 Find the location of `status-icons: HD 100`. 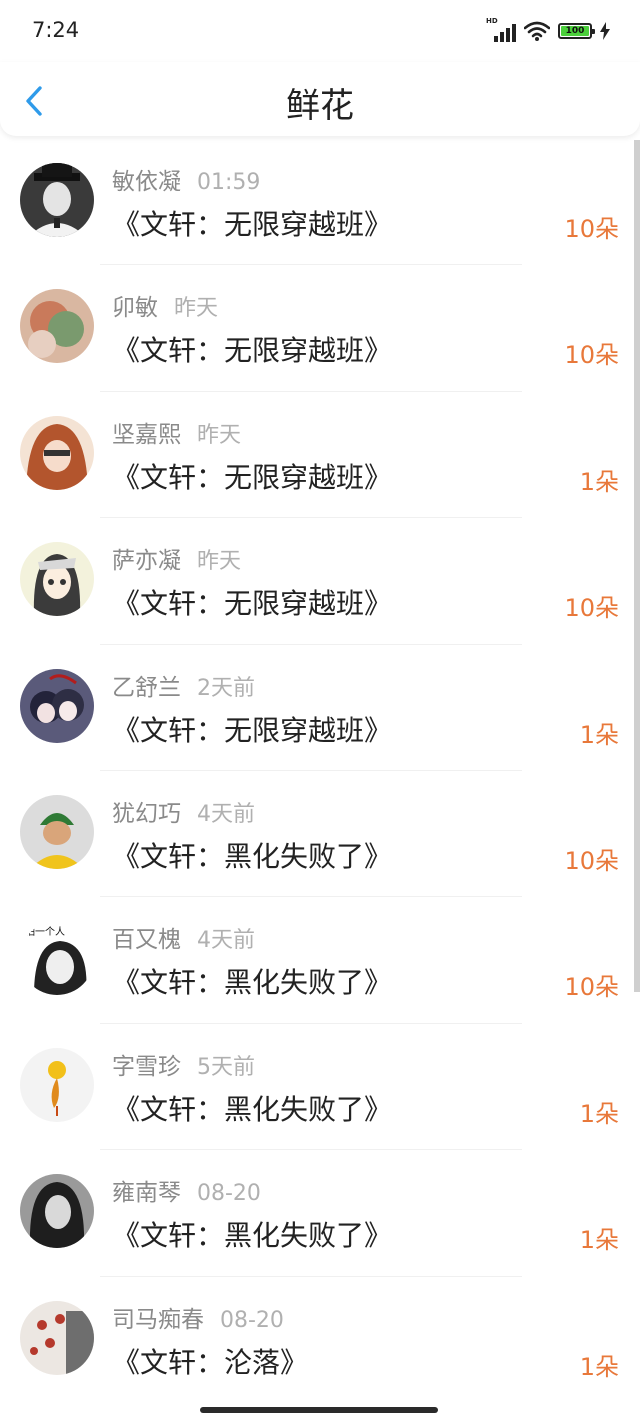

status-icons: HD 100 is located at coordinates (548, 29).